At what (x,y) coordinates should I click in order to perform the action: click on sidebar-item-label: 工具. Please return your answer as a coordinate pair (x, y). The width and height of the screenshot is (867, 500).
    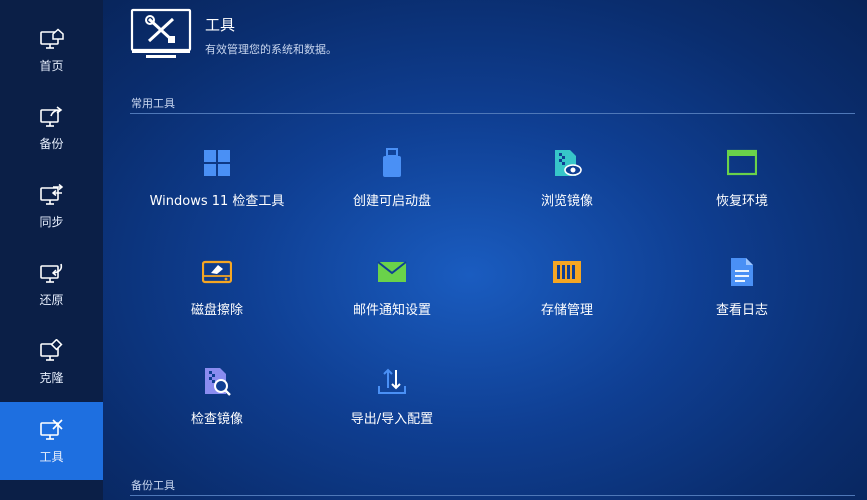
    Looking at the image, I should click on (51, 456).